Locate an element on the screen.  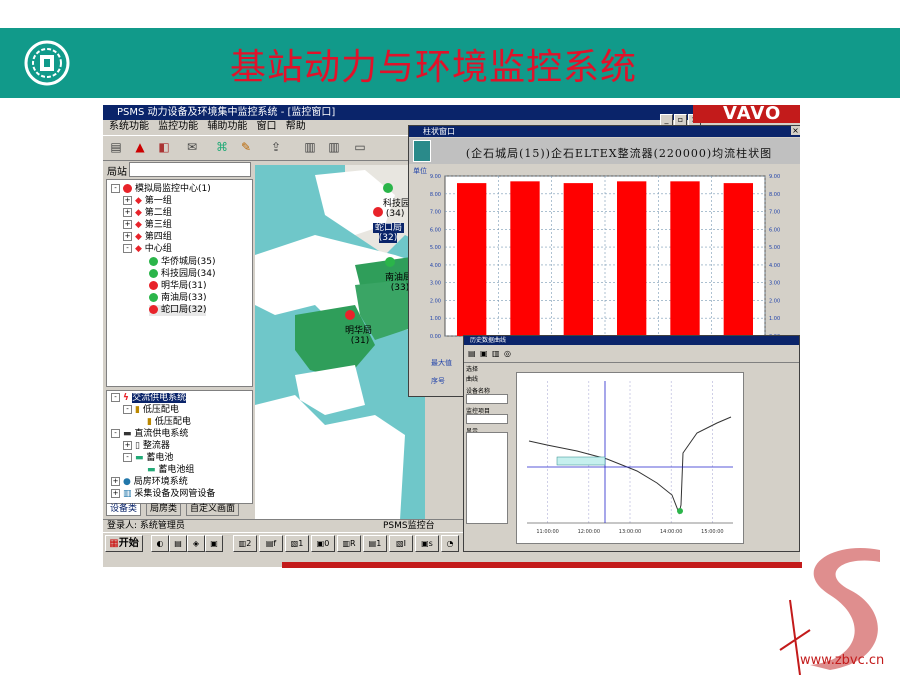
tree-node: 明华局(31) is located at coordinates (177, 286).